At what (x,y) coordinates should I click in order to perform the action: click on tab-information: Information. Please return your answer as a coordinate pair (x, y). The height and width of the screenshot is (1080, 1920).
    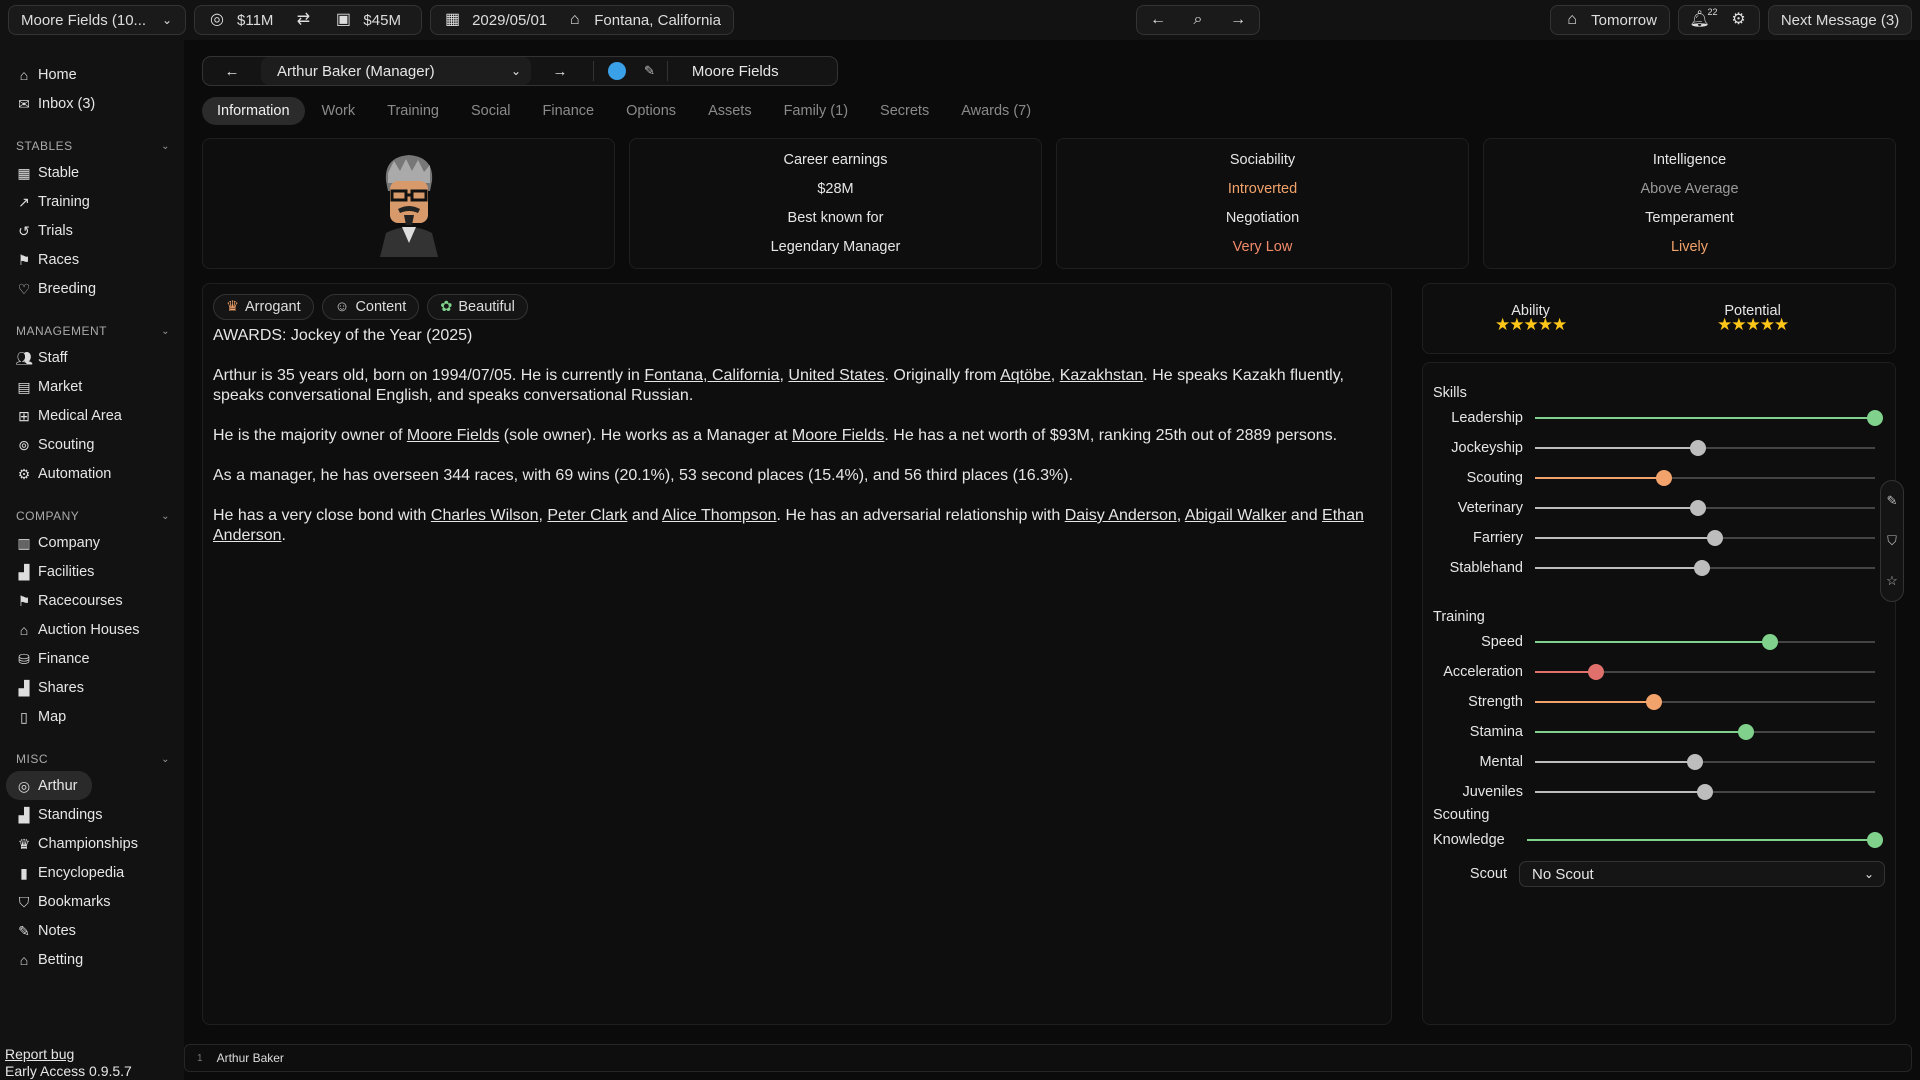
    Looking at the image, I should click on (253, 111).